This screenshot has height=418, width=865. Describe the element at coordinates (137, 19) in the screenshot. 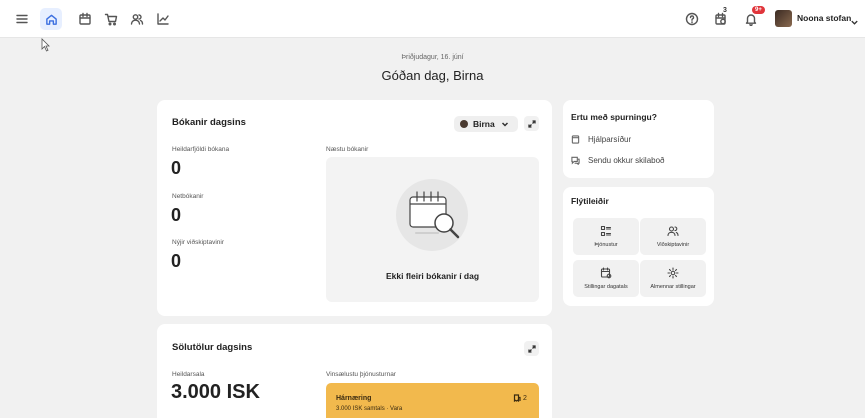

I see `customers-icon` at that location.